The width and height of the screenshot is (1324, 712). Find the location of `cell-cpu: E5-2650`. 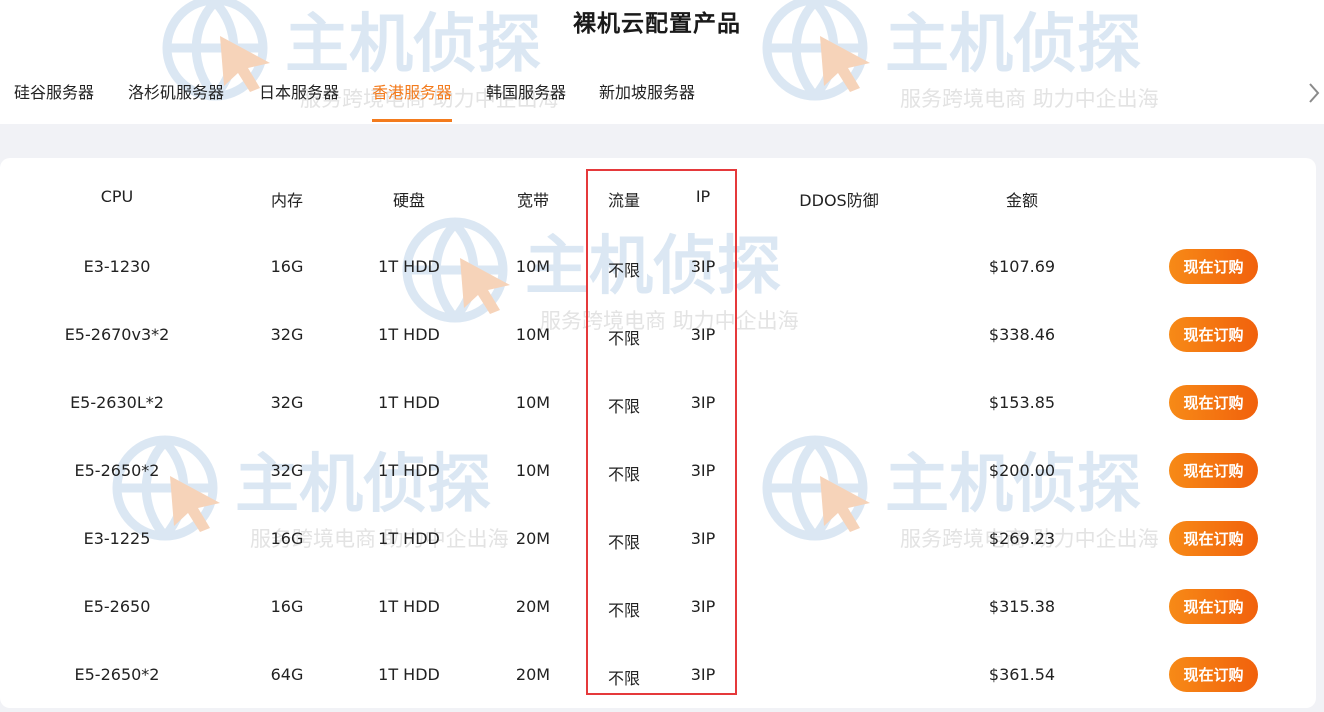

cell-cpu: E5-2650 is located at coordinates (117, 606).